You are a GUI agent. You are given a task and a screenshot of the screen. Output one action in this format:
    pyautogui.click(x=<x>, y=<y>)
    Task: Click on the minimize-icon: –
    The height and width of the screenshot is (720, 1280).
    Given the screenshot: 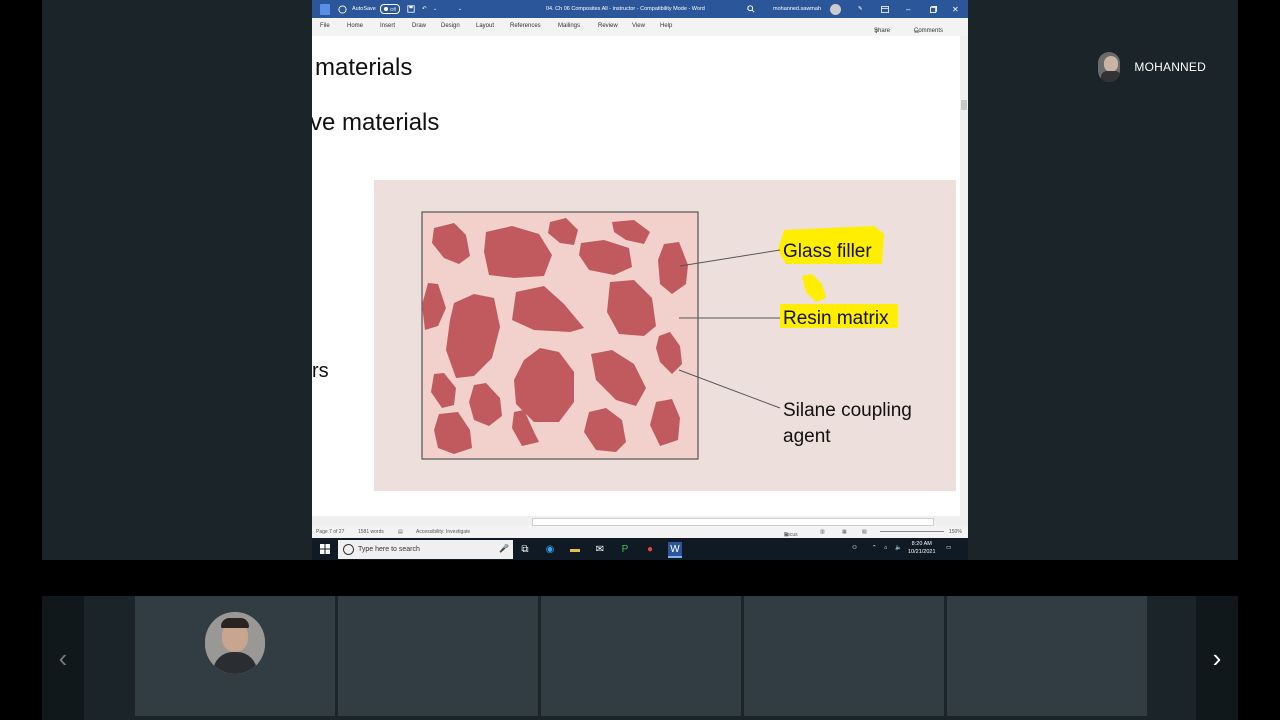 What is the action you would take?
    pyautogui.click(x=908, y=9)
    